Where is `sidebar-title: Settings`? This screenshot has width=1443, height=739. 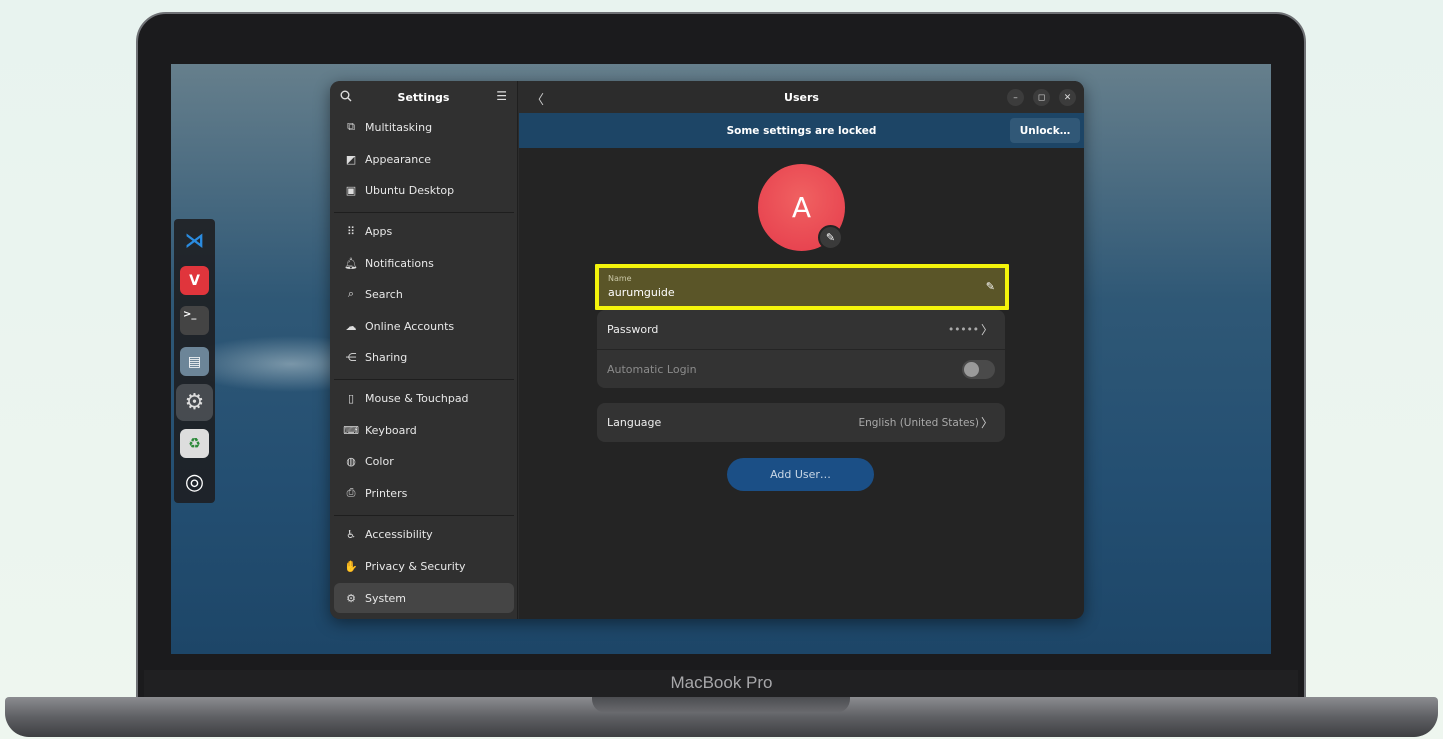
sidebar-title: Settings is located at coordinates (423, 97).